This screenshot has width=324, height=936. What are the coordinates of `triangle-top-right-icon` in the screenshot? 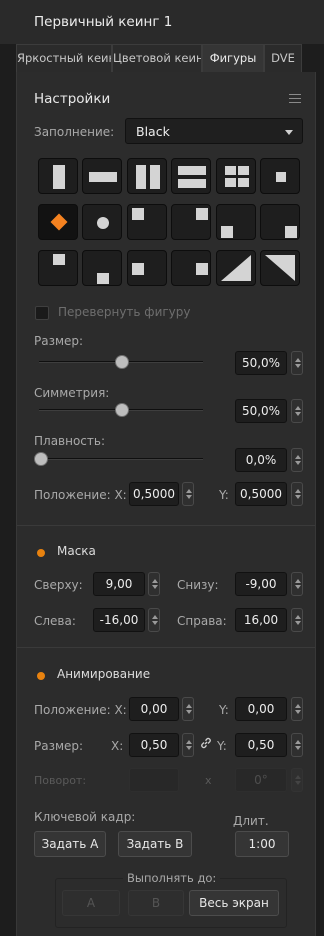 It's located at (280, 268).